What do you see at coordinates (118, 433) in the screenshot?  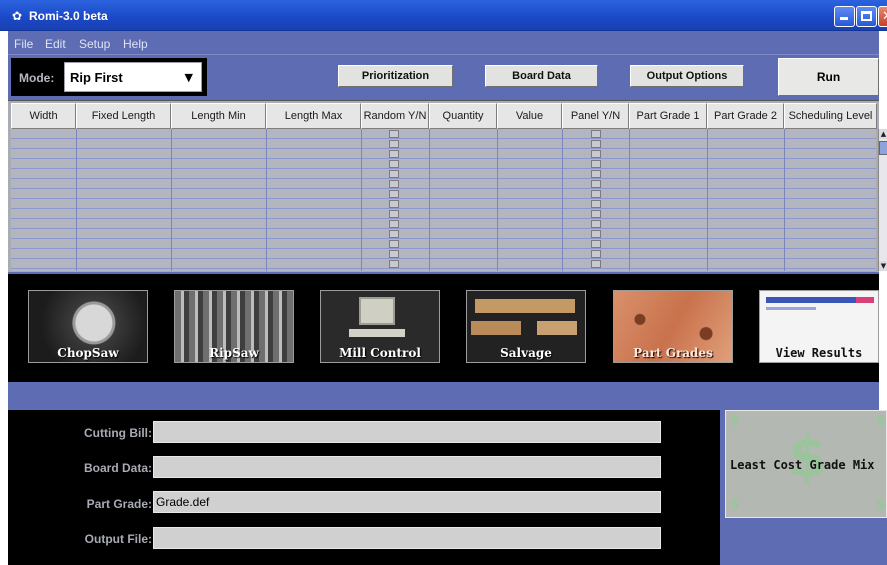 I see `cutting-bill-label: Cutting Bill:` at bounding box center [118, 433].